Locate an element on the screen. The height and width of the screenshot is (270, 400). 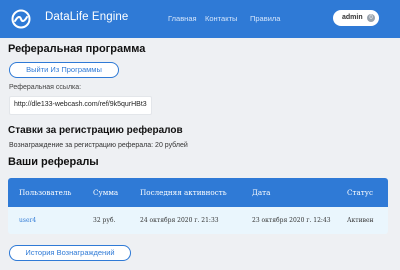
cell-status: Активен is located at coordinates (360, 220).